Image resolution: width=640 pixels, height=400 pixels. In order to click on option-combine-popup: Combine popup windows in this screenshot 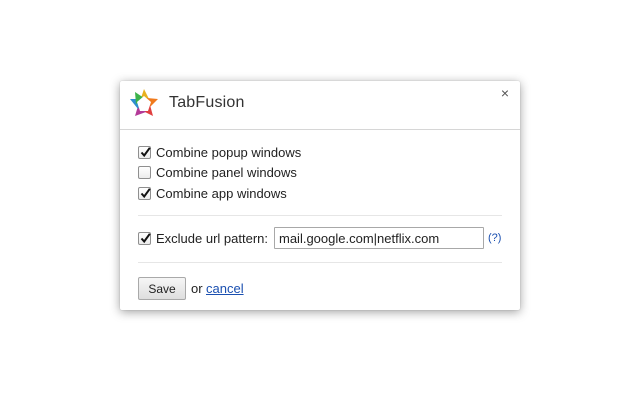, I will do `click(219, 152)`.